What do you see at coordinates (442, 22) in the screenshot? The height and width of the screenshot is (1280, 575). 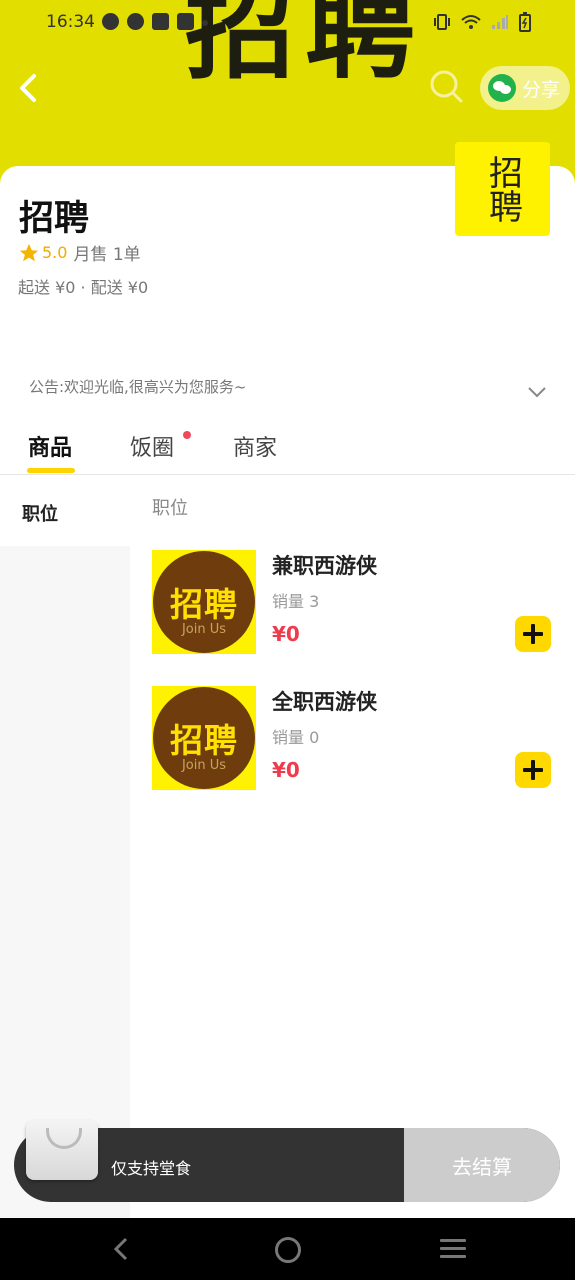 I see `vibrate-icon` at bounding box center [442, 22].